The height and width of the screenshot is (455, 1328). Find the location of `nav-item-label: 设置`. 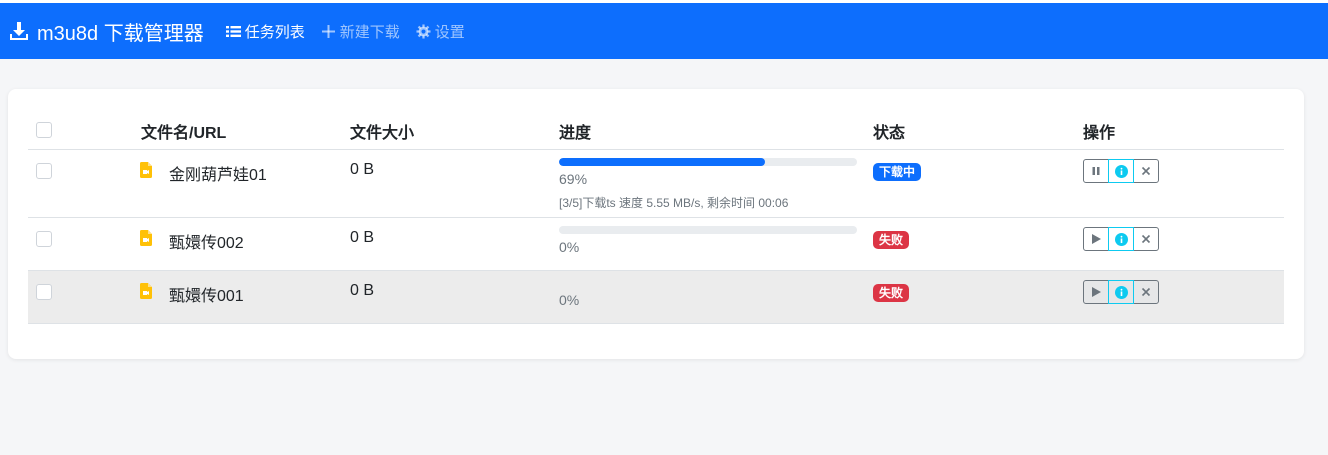

nav-item-label: 设置 is located at coordinates (449, 32).